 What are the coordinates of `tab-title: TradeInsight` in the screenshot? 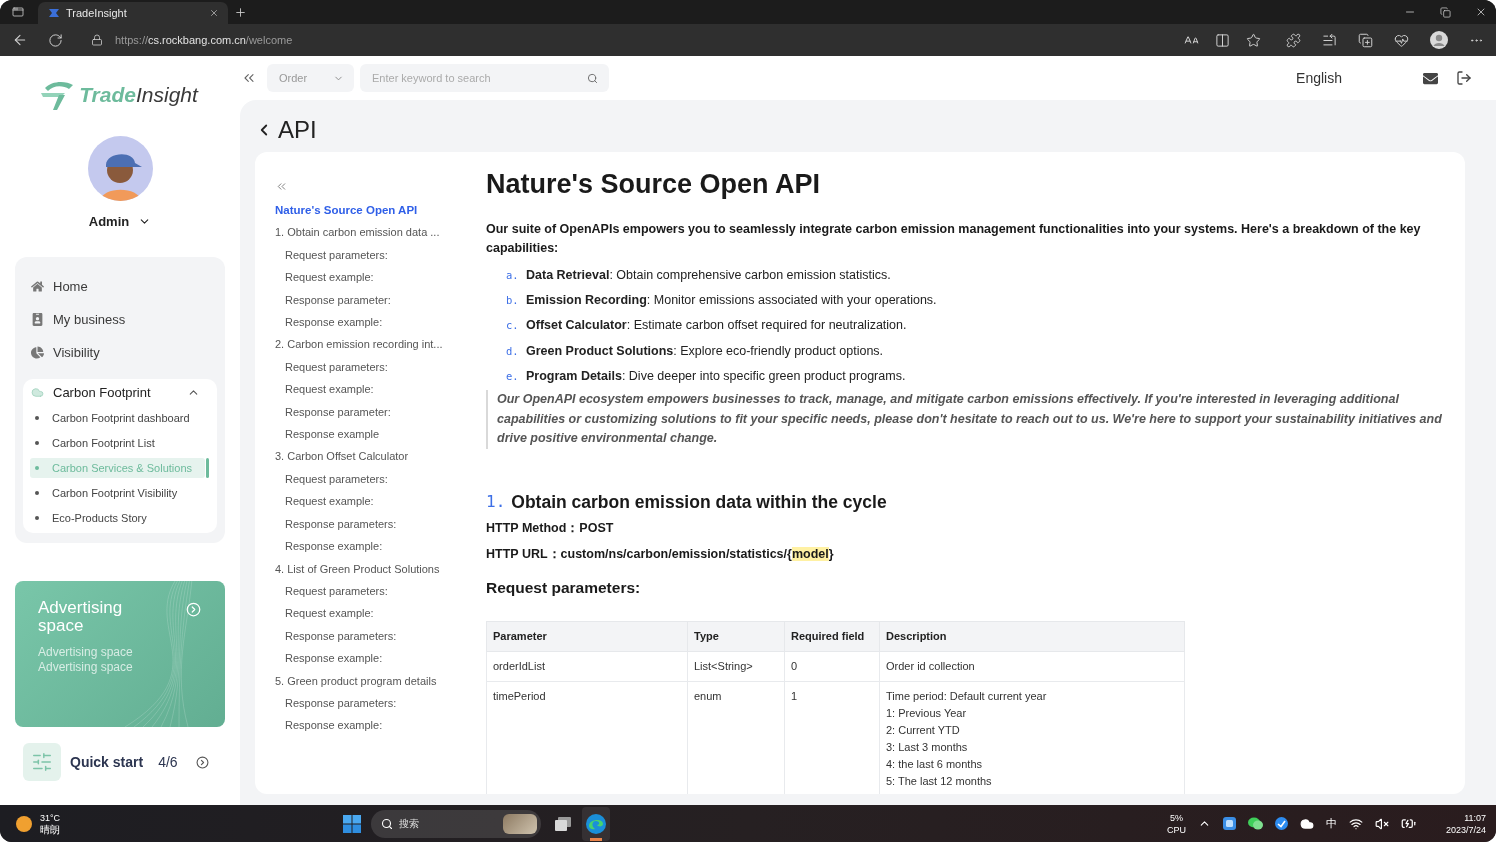 It's located at (97, 13).